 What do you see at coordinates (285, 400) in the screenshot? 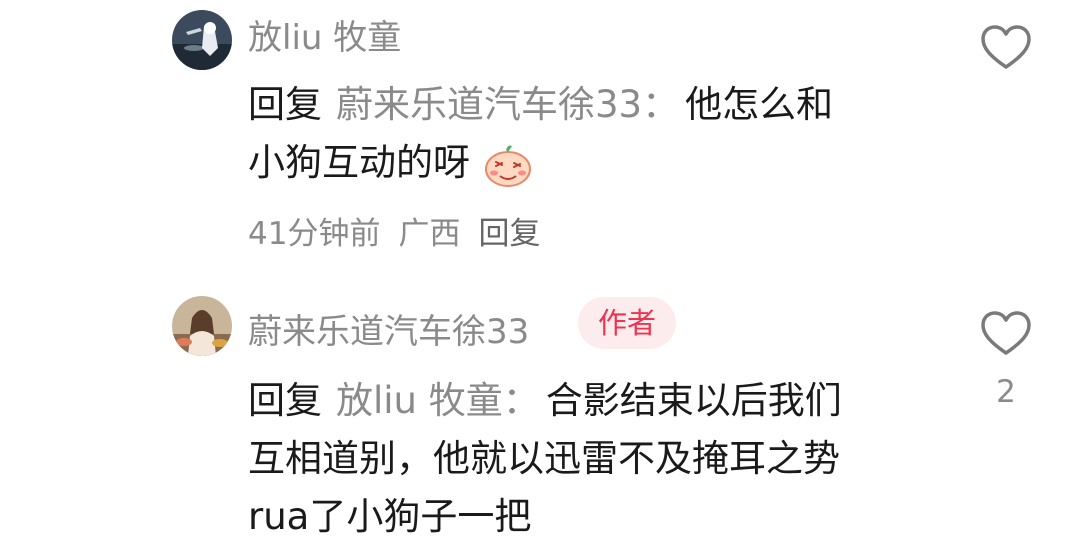
I see `reply-word: 回复` at bounding box center [285, 400].